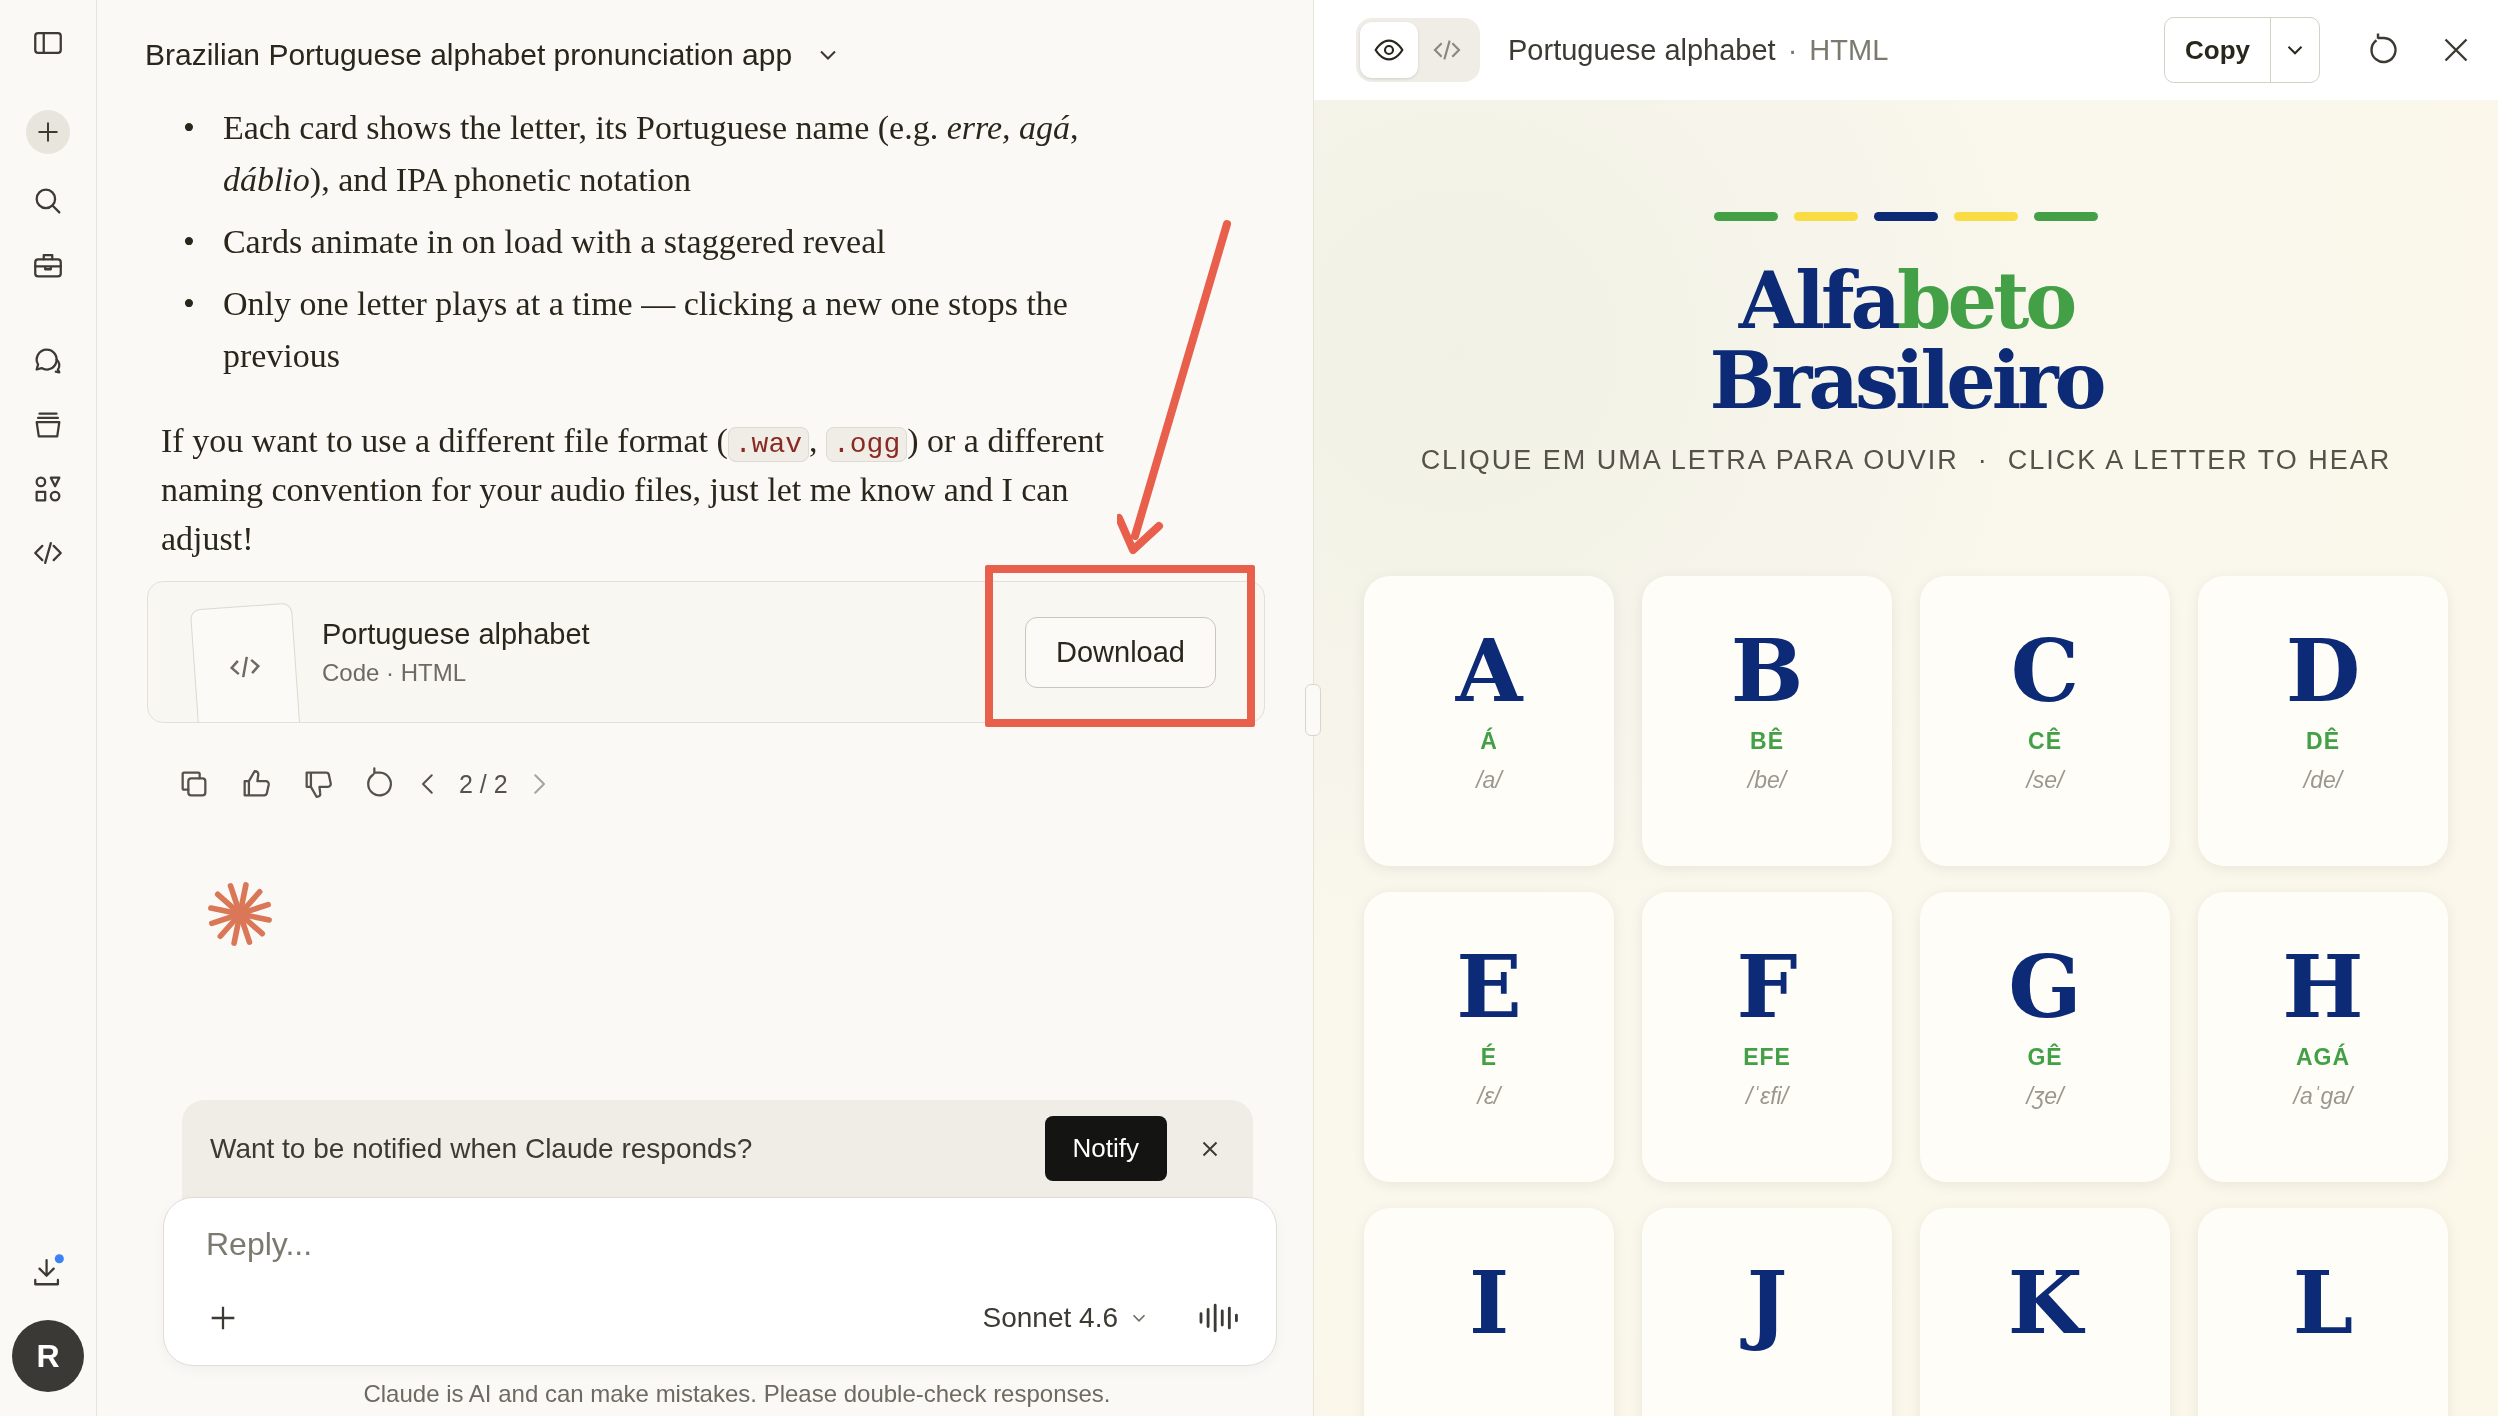 This screenshot has width=2498, height=1416. Describe the element at coordinates (456, 634) in the screenshot. I see `artifact-title: Portuguese alphabet` at that location.